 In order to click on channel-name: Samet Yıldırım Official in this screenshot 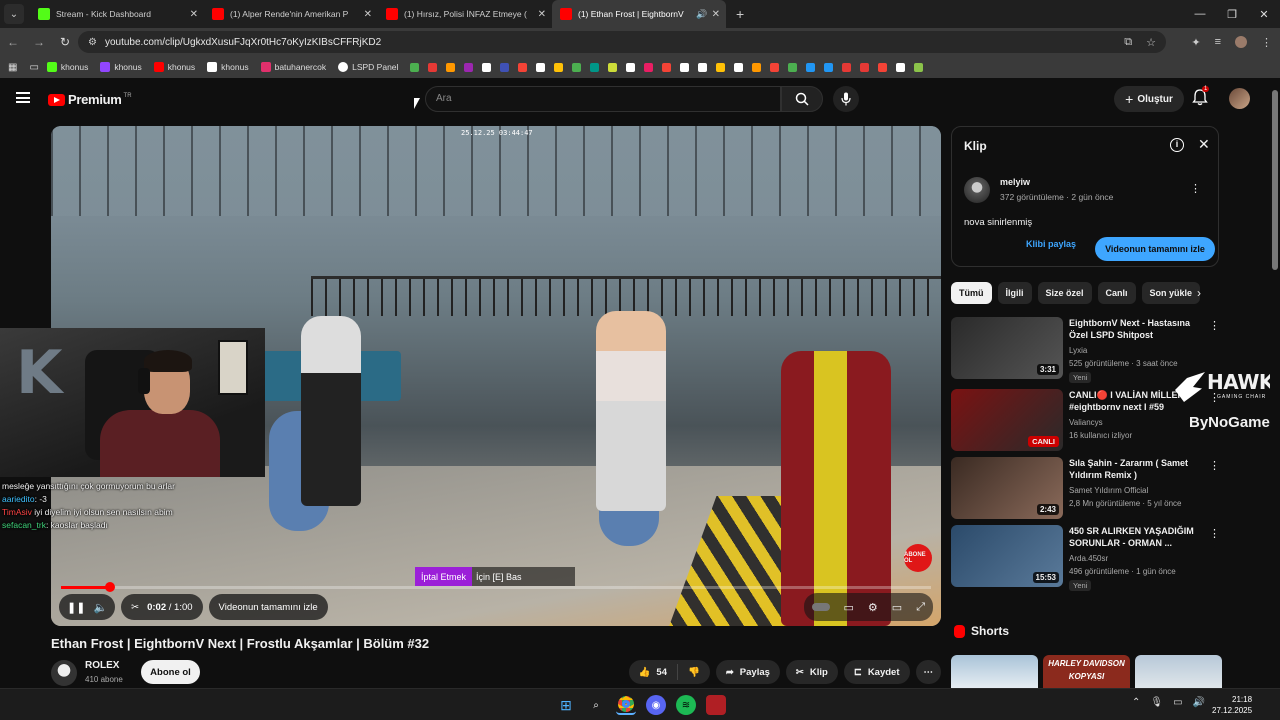, I will do `click(1108, 490)`.